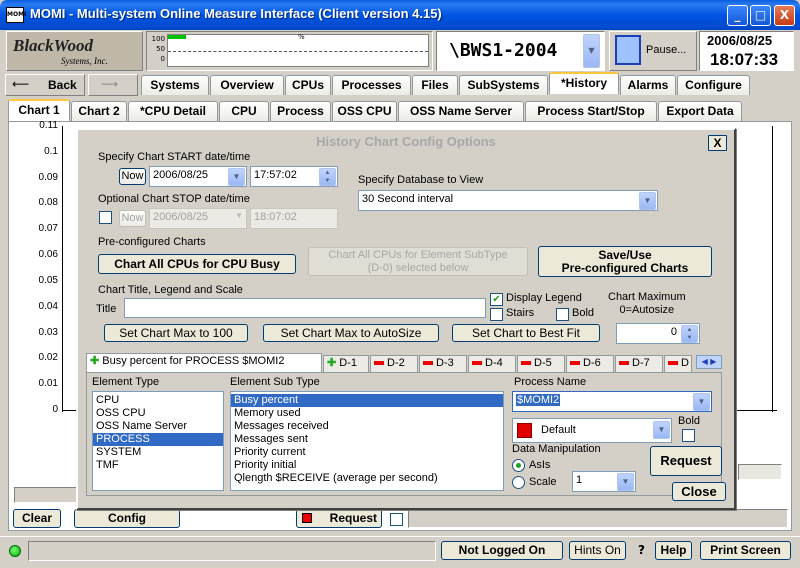  What do you see at coordinates (604, 481) in the screenshot?
I see `scale-select: 1 ▼` at bounding box center [604, 481].